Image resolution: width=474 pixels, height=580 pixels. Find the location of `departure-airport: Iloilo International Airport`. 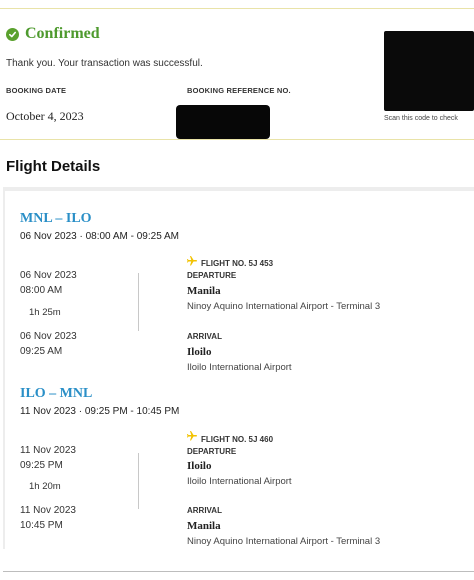

departure-airport: Iloilo International Airport is located at coordinates (239, 481).